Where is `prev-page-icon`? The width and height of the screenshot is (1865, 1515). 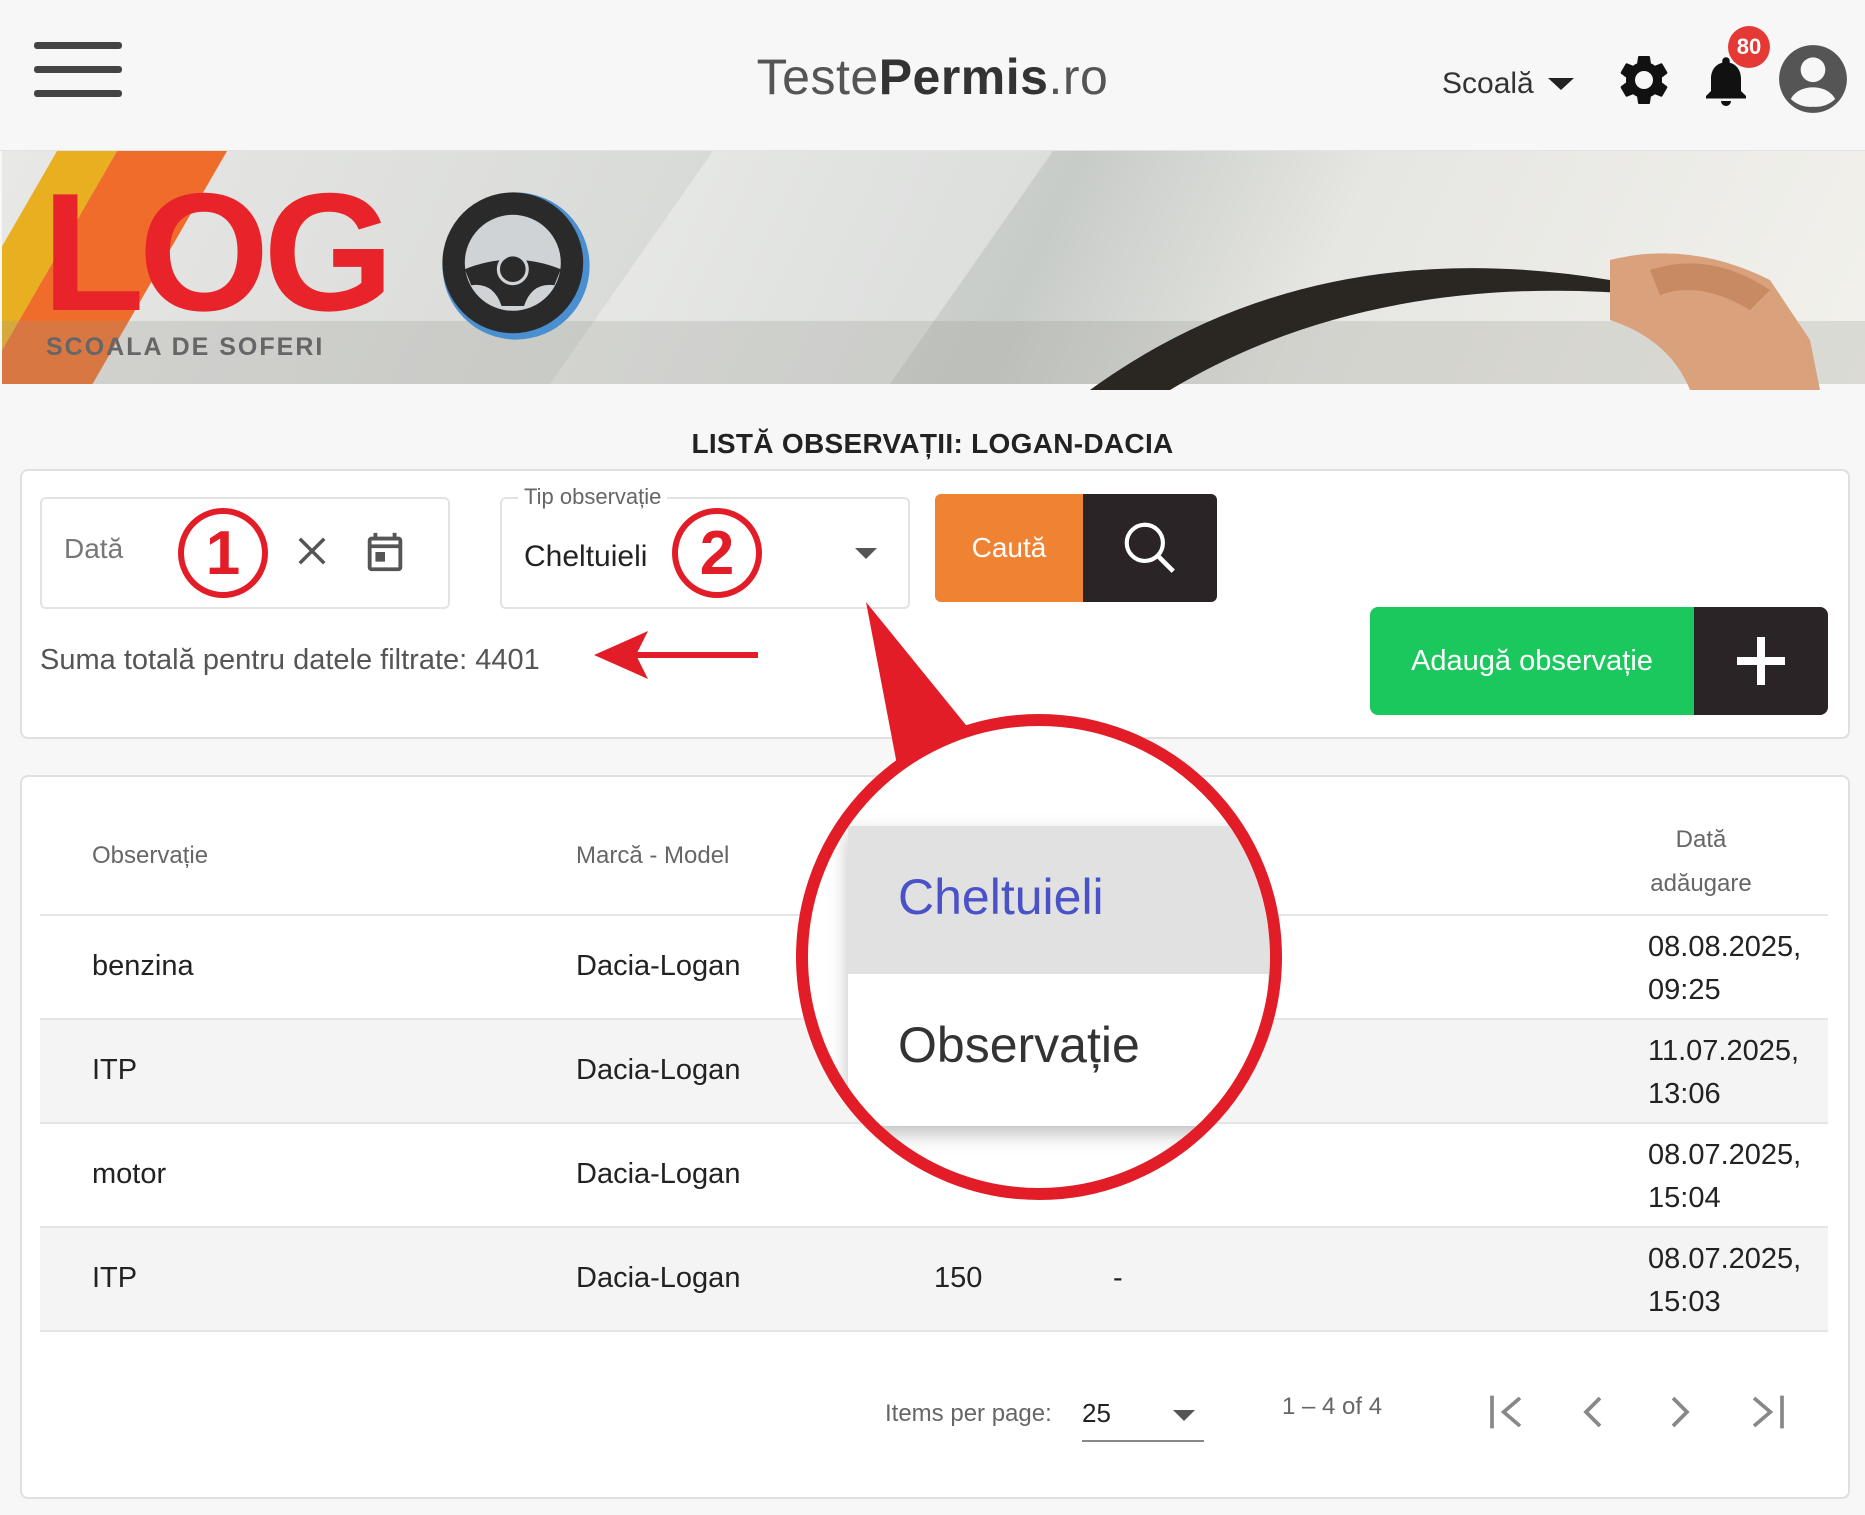 prev-page-icon is located at coordinates (1593, 1412).